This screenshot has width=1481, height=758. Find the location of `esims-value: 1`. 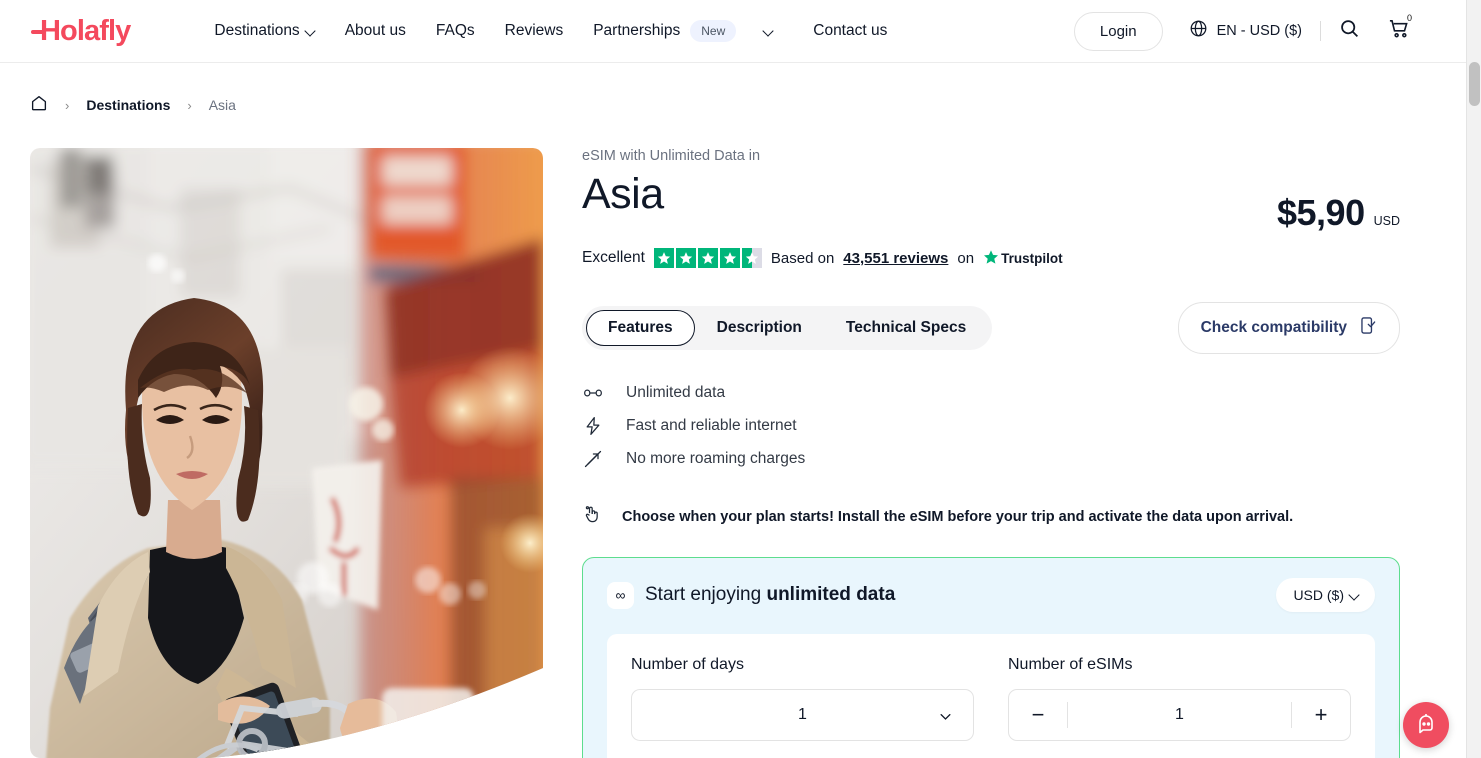

esims-value: 1 is located at coordinates (1179, 714).